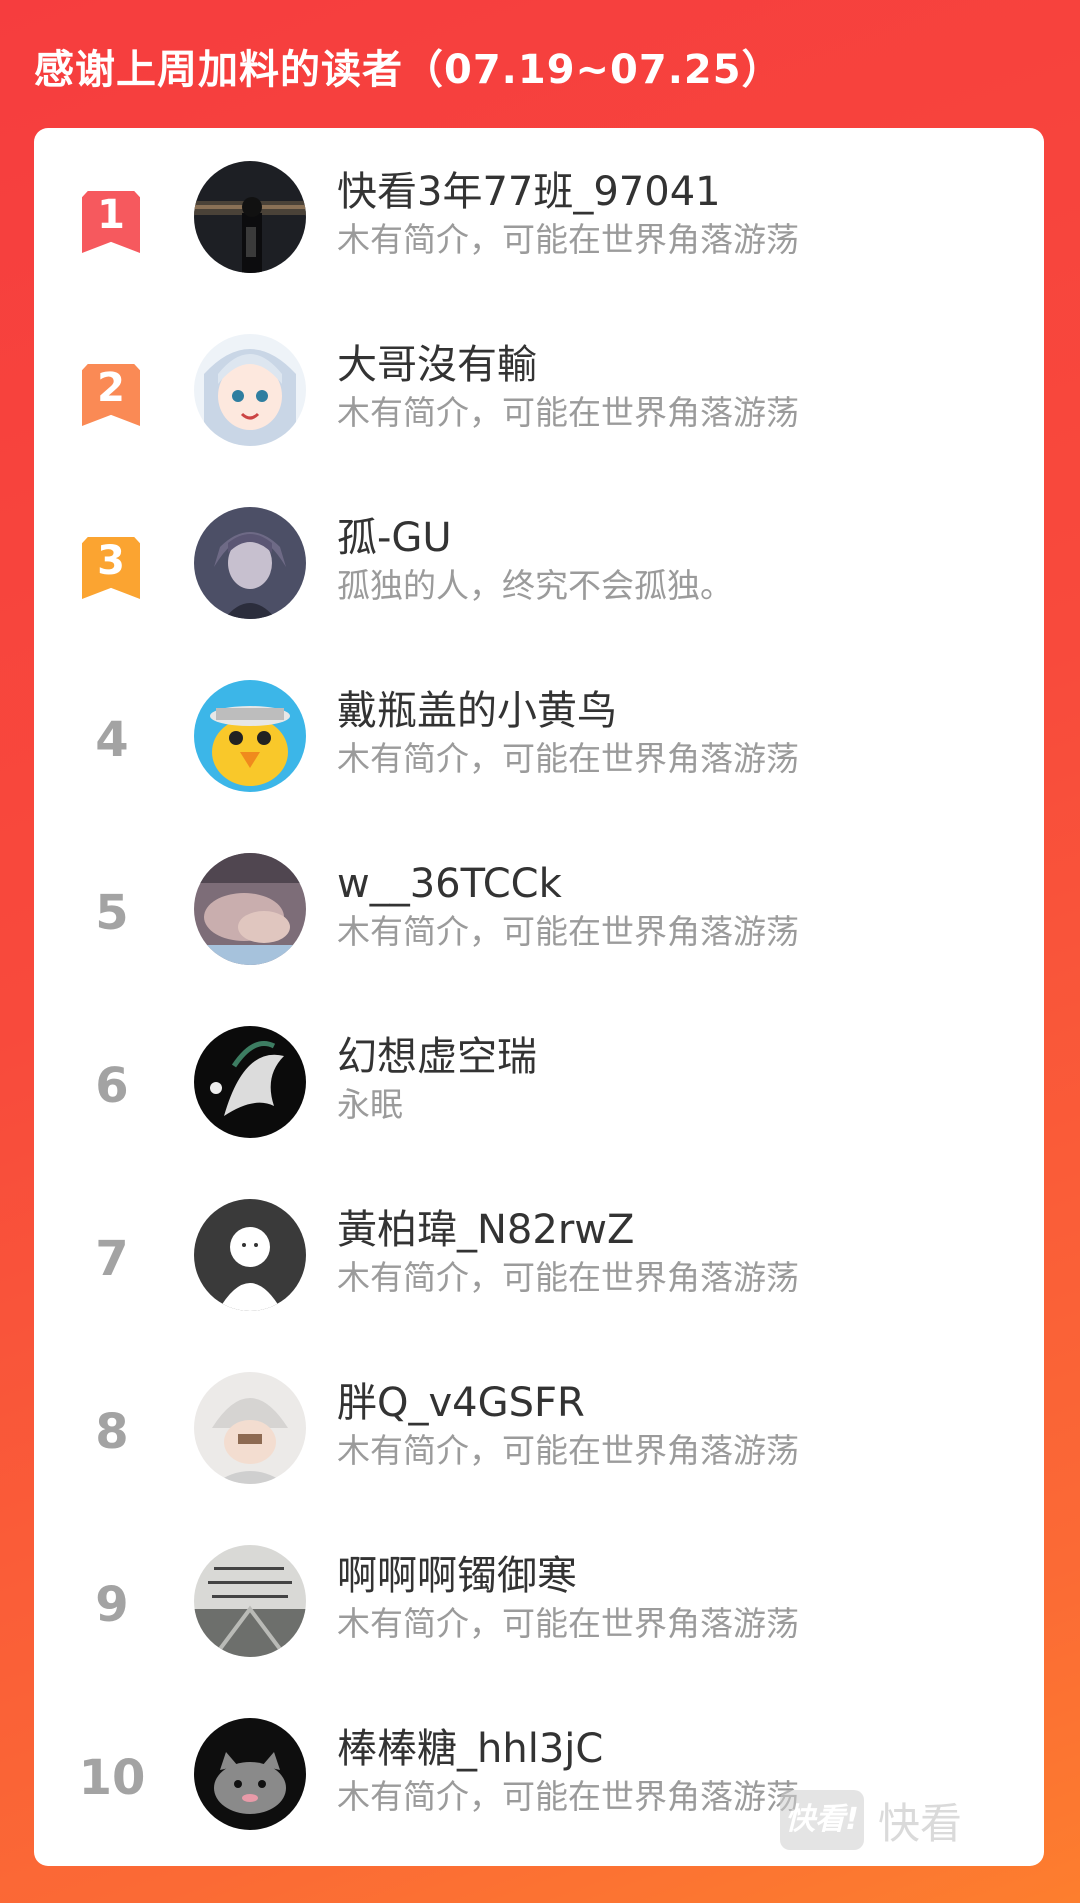  I want to click on reader-row: 2 大哥沒有輸 木有简介，可能在世界角落游荡, so click(539, 387).